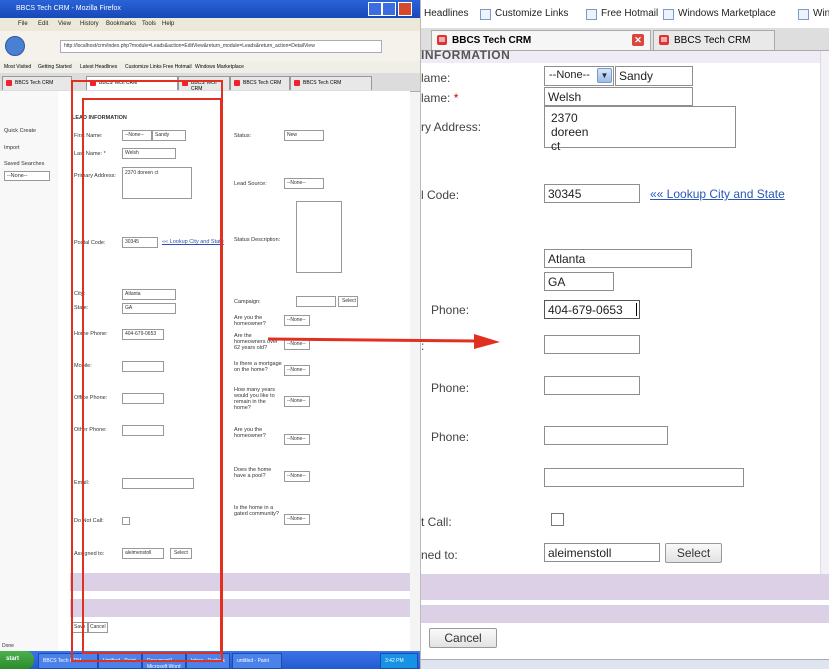 The width and height of the screenshot is (829, 669). I want to click on menu-history: History, so click(89, 24).